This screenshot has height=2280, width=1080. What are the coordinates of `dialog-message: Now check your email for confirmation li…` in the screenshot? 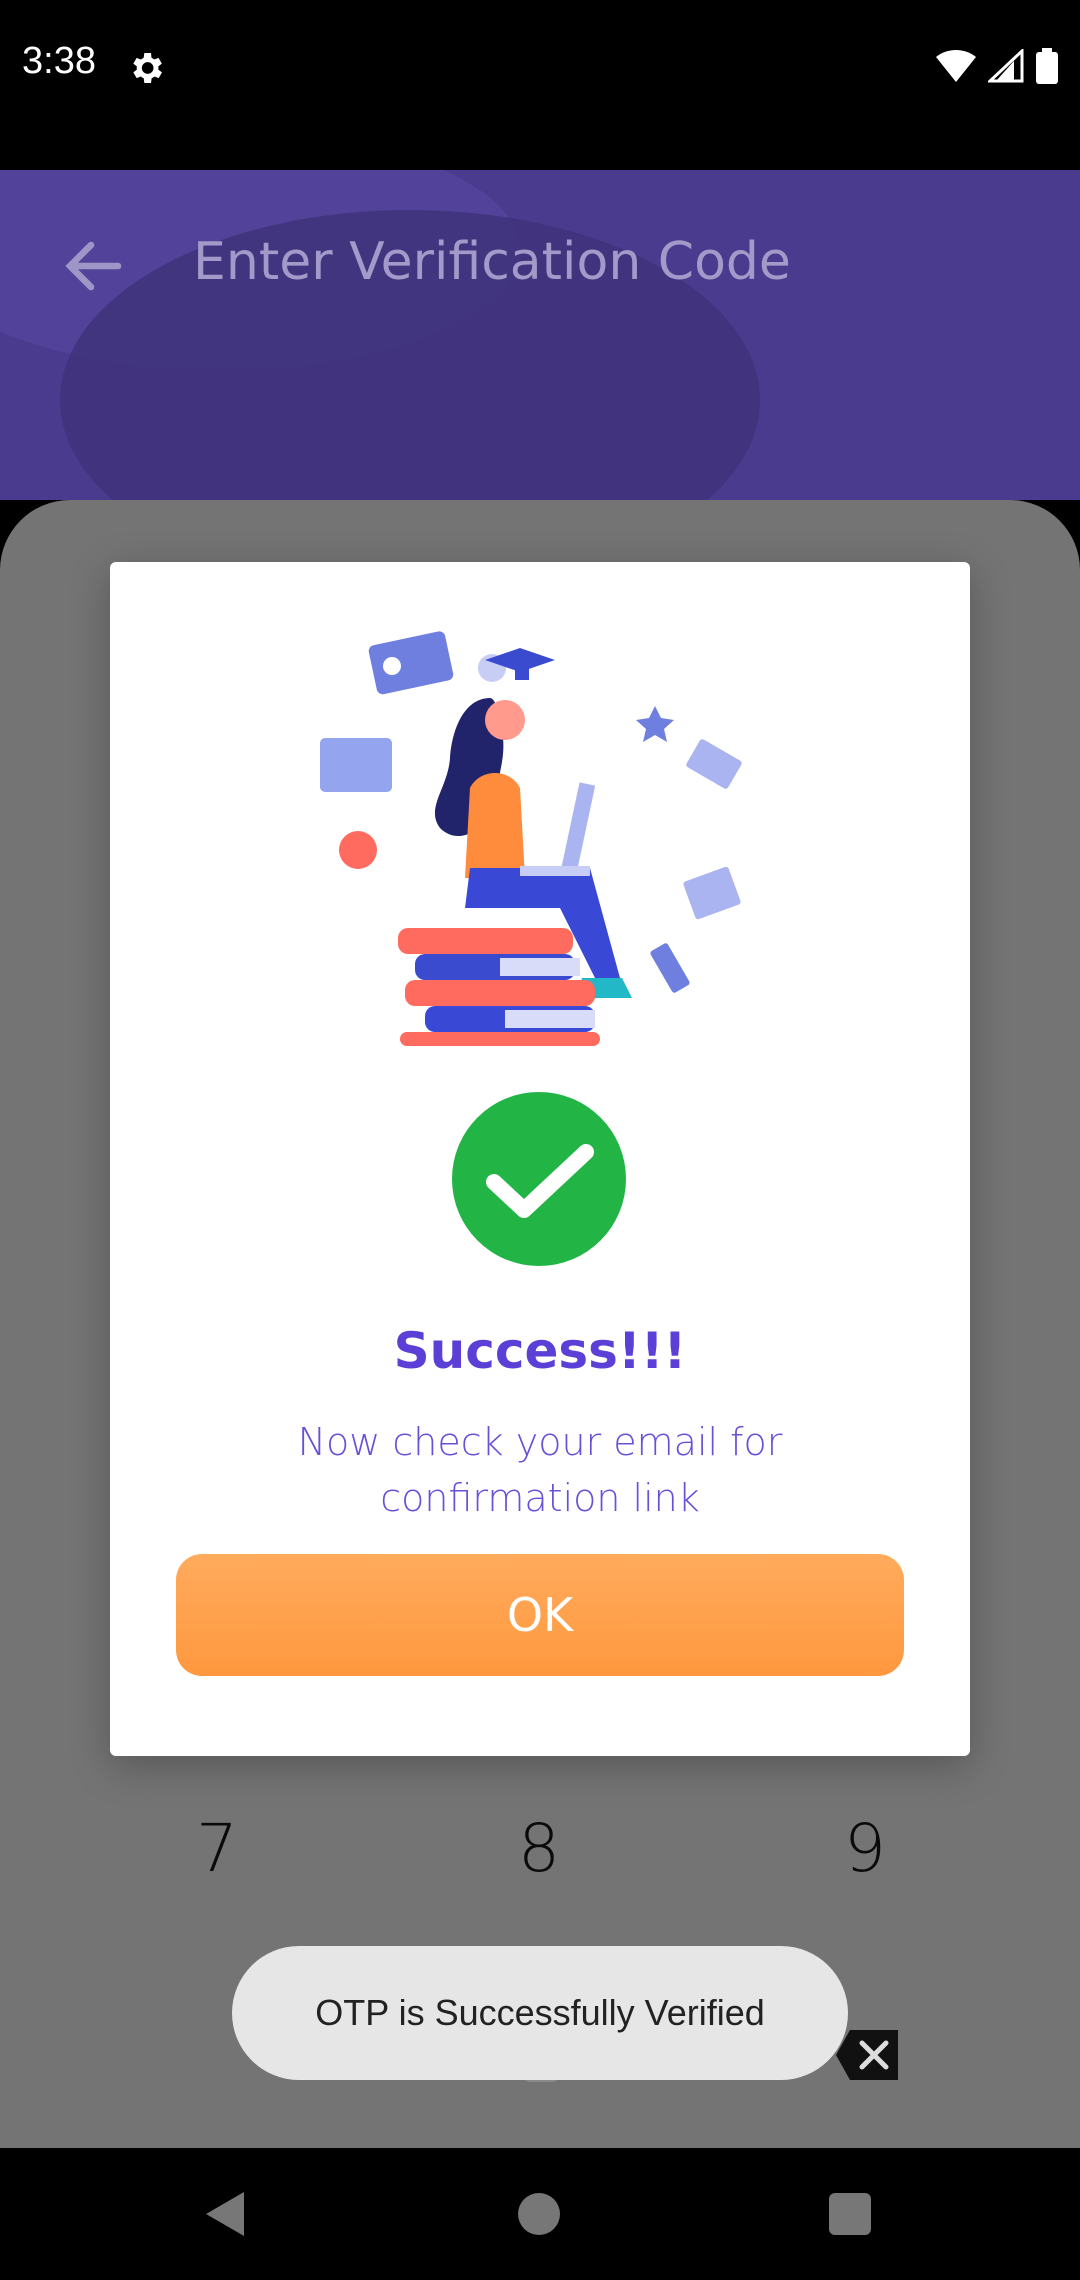 It's located at (540, 1470).